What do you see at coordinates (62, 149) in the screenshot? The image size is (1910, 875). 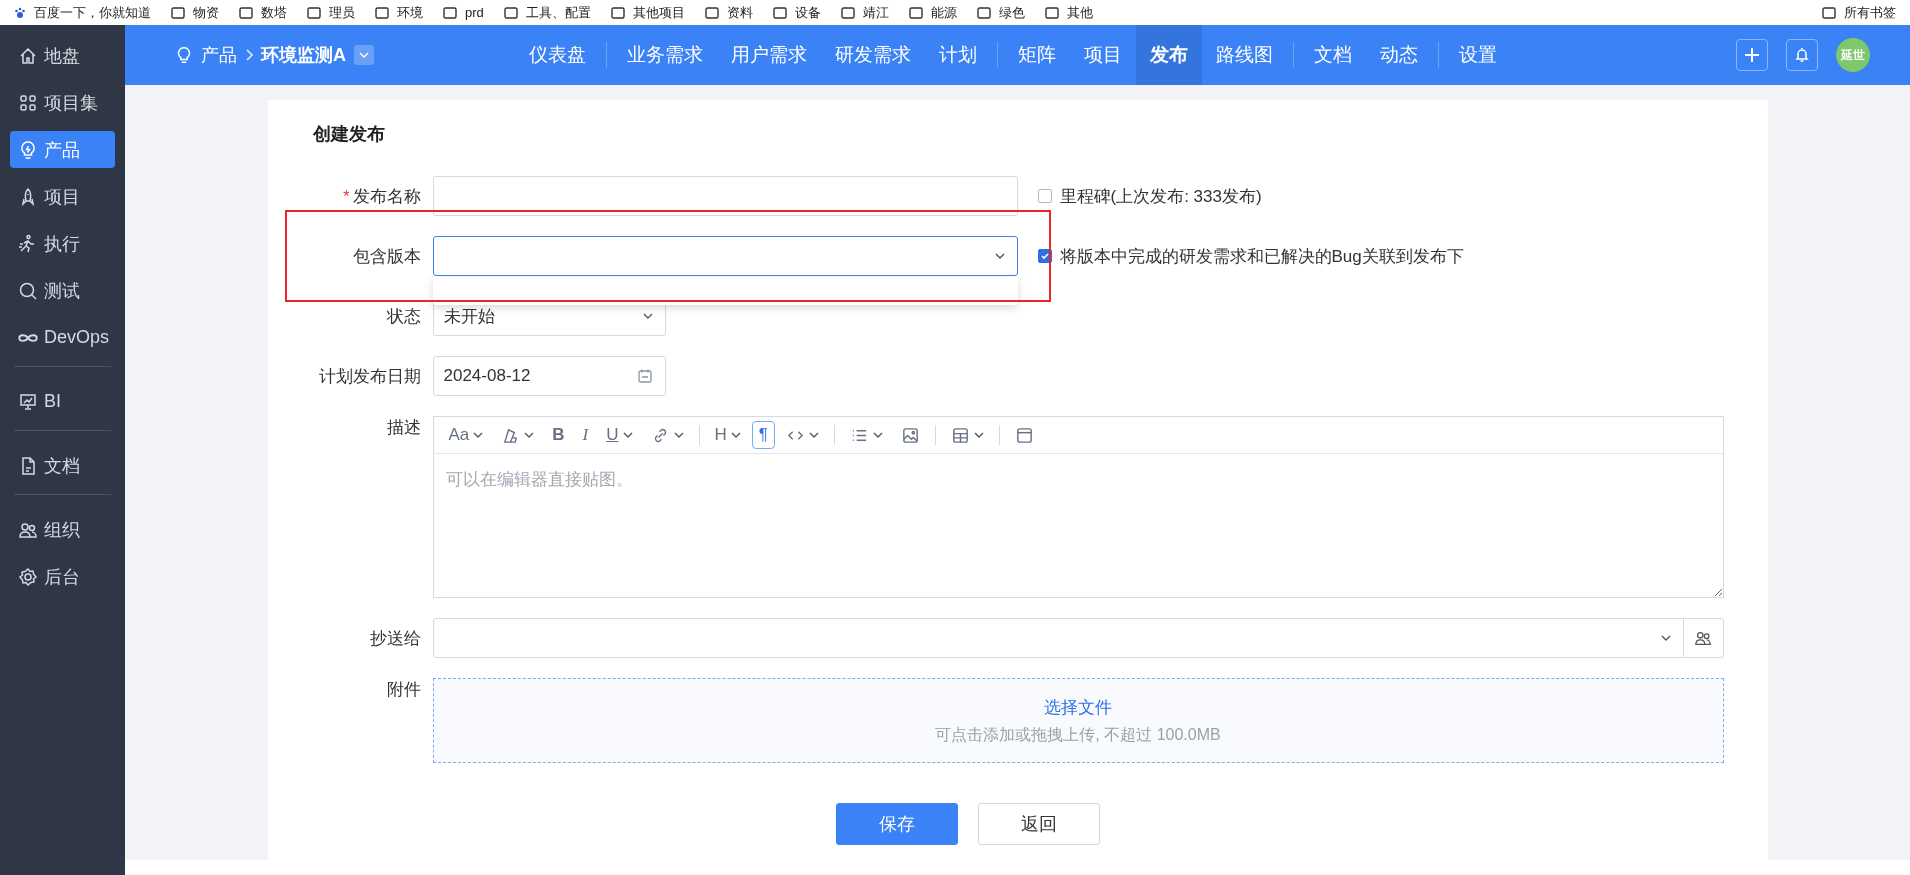 I see `sidebar-item: 产品` at bounding box center [62, 149].